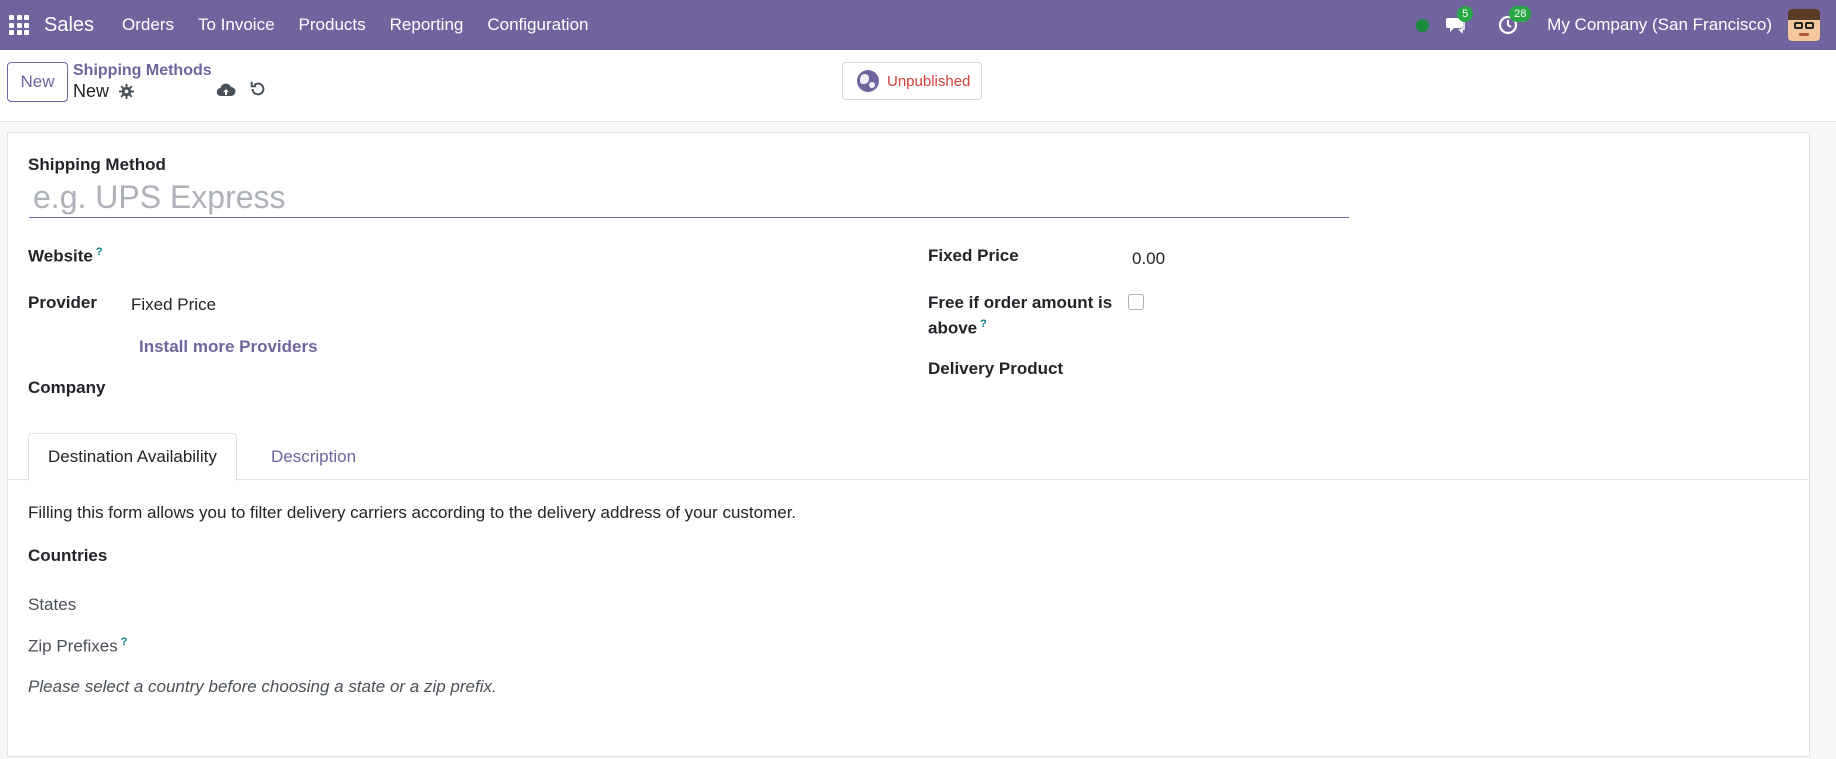  I want to click on free-if-help-icon: ?, so click(983, 324).